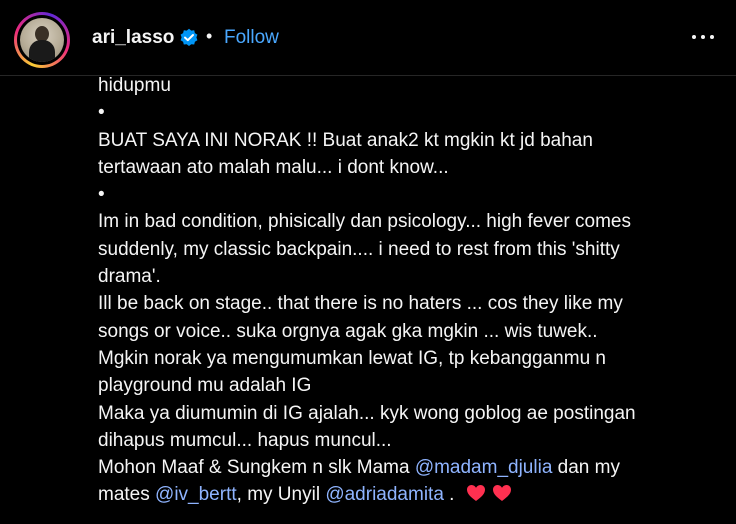 The height and width of the screenshot is (524, 736). I want to click on post-header: ari_lasso • Follow, so click(368, 38).